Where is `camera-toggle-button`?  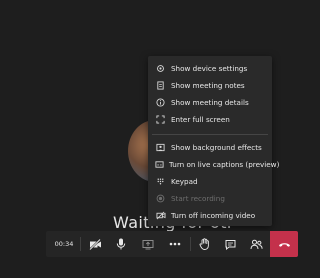
camera-toggle-button is located at coordinates (95, 244).